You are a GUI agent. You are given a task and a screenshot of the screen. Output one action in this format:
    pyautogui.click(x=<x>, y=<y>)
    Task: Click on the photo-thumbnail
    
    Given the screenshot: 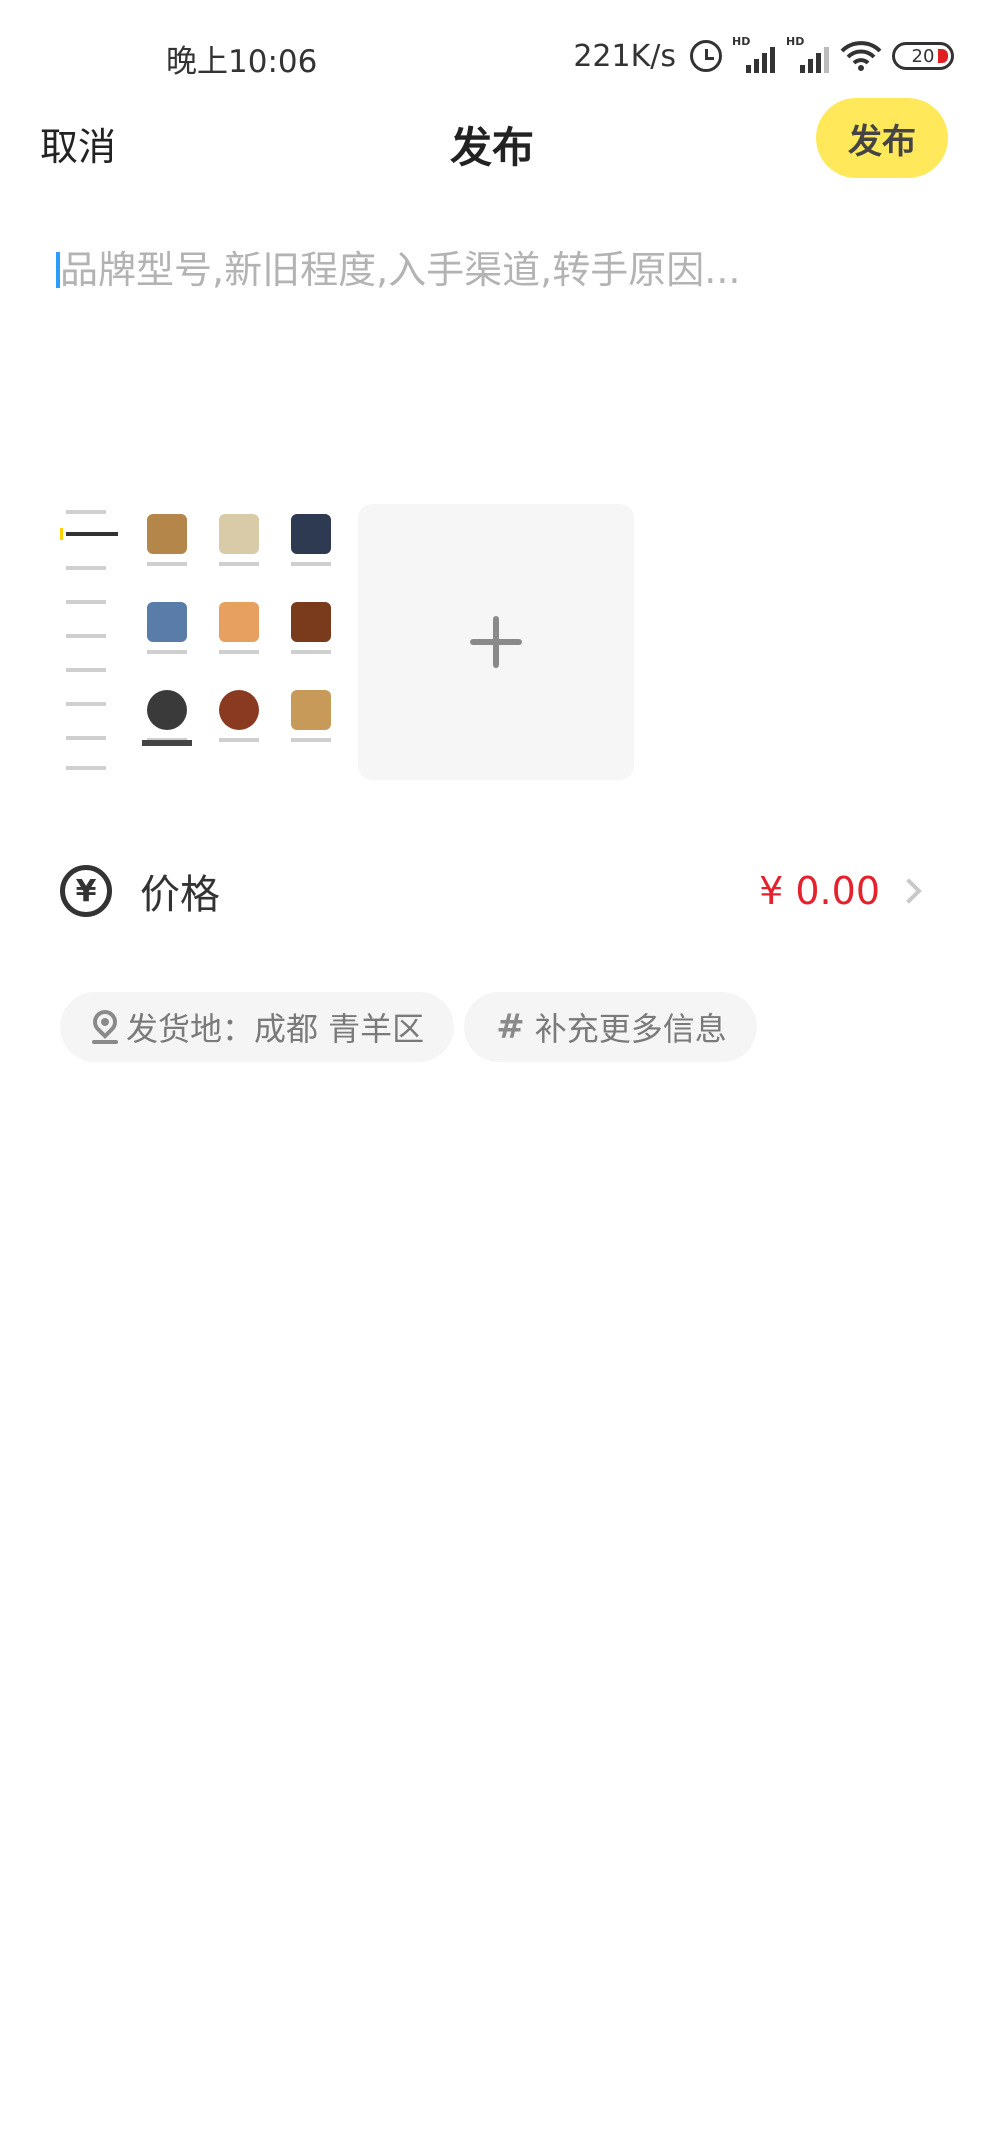 What is the action you would take?
    pyautogui.click(x=198, y=642)
    